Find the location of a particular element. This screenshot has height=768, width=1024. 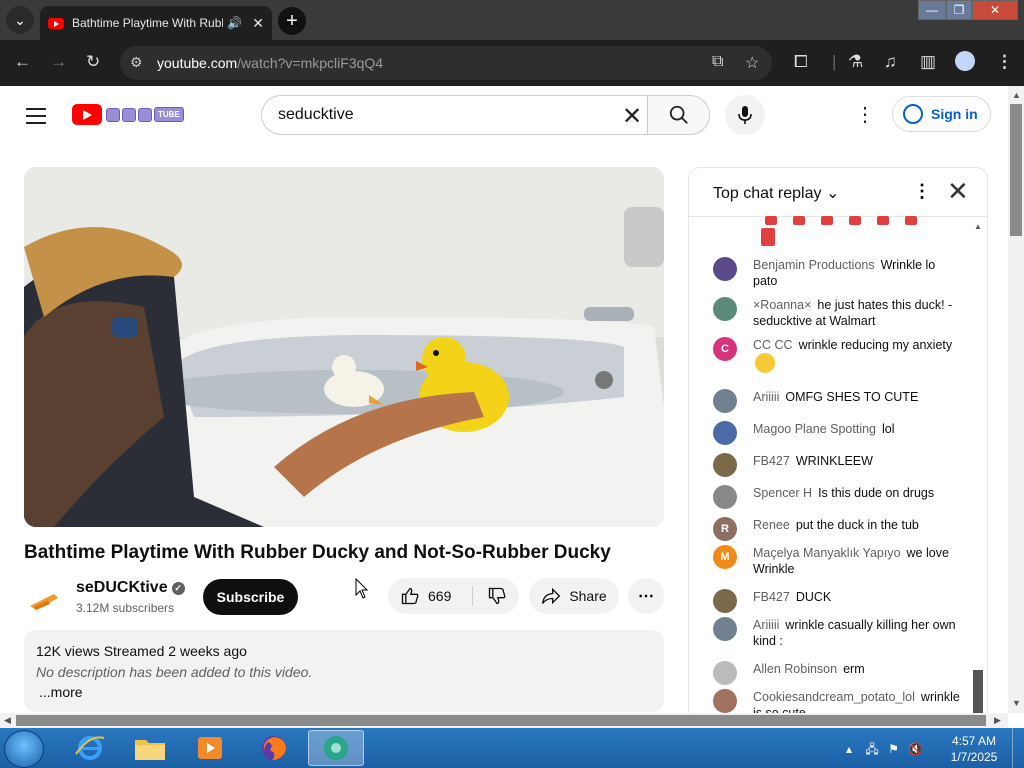

dislike-button is located at coordinates (496, 596).